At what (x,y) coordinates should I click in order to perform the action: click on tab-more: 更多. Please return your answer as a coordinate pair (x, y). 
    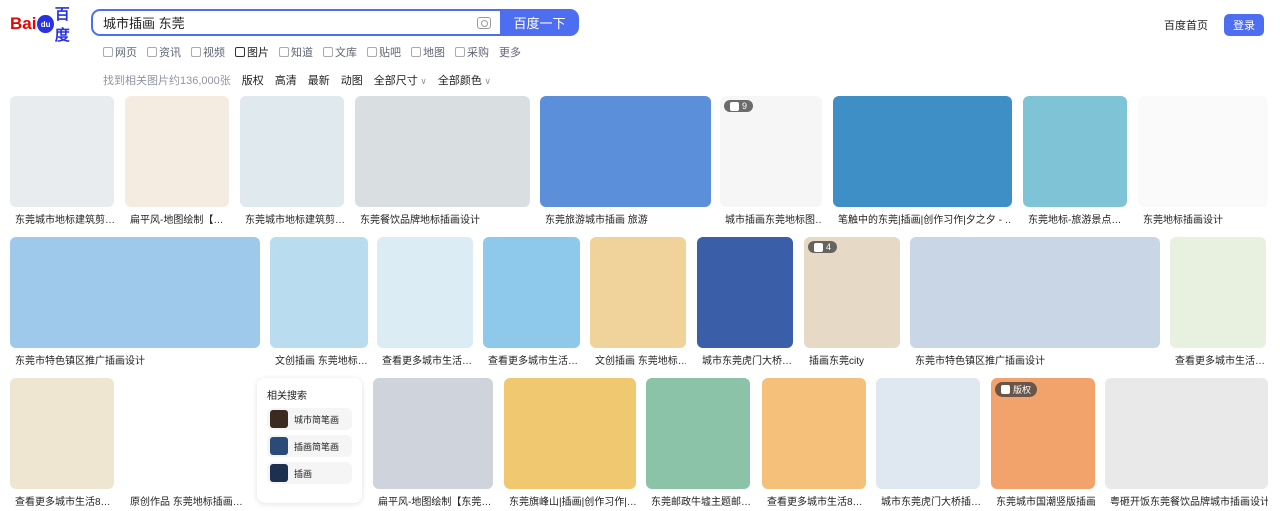
    Looking at the image, I should click on (510, 52).